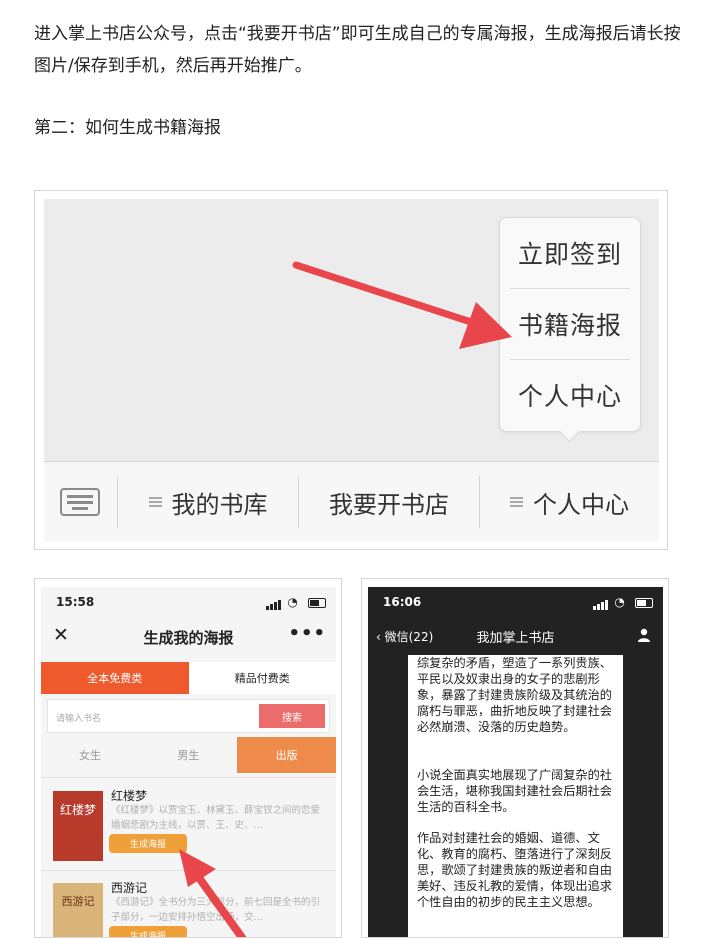 The width and height of the screenshot is (718, 938). I want to click on nav-bar: ‹ 微信(22) 我加掌上书店, so click(515, 636).